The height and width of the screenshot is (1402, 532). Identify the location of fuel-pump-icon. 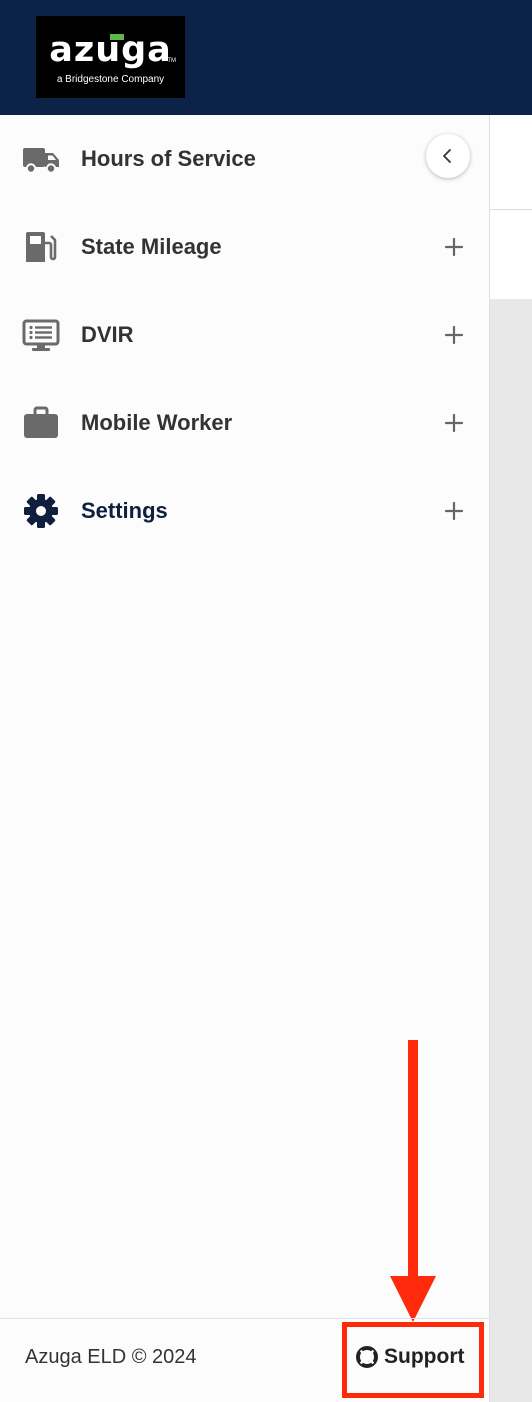
(41, 247).